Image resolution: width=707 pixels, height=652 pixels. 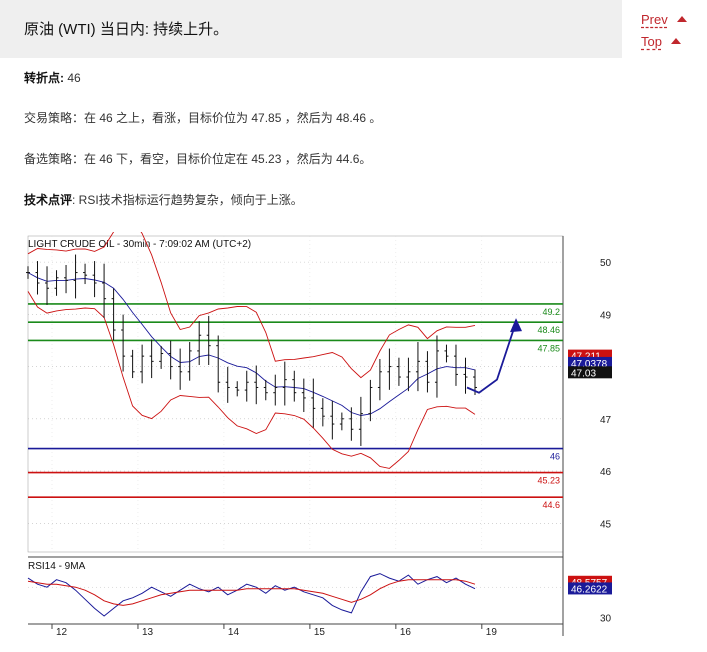 I want to click on time-tick-label: 13, so click(x=148, y=632).